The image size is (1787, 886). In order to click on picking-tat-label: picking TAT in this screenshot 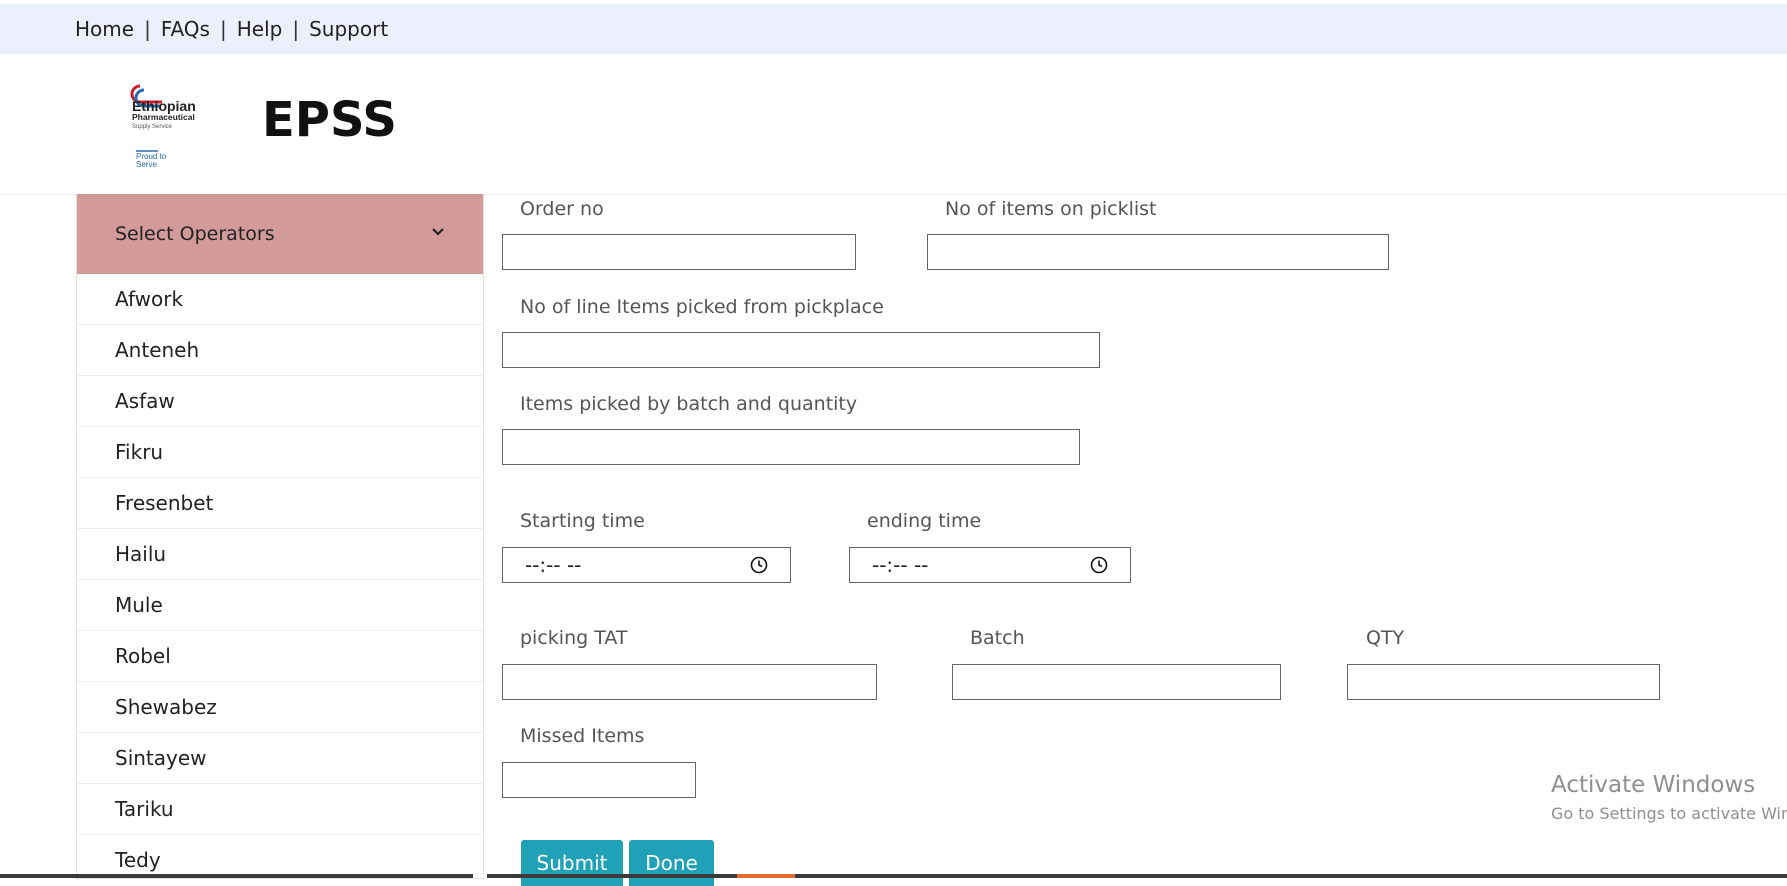, I will do `click(574, 638)`.